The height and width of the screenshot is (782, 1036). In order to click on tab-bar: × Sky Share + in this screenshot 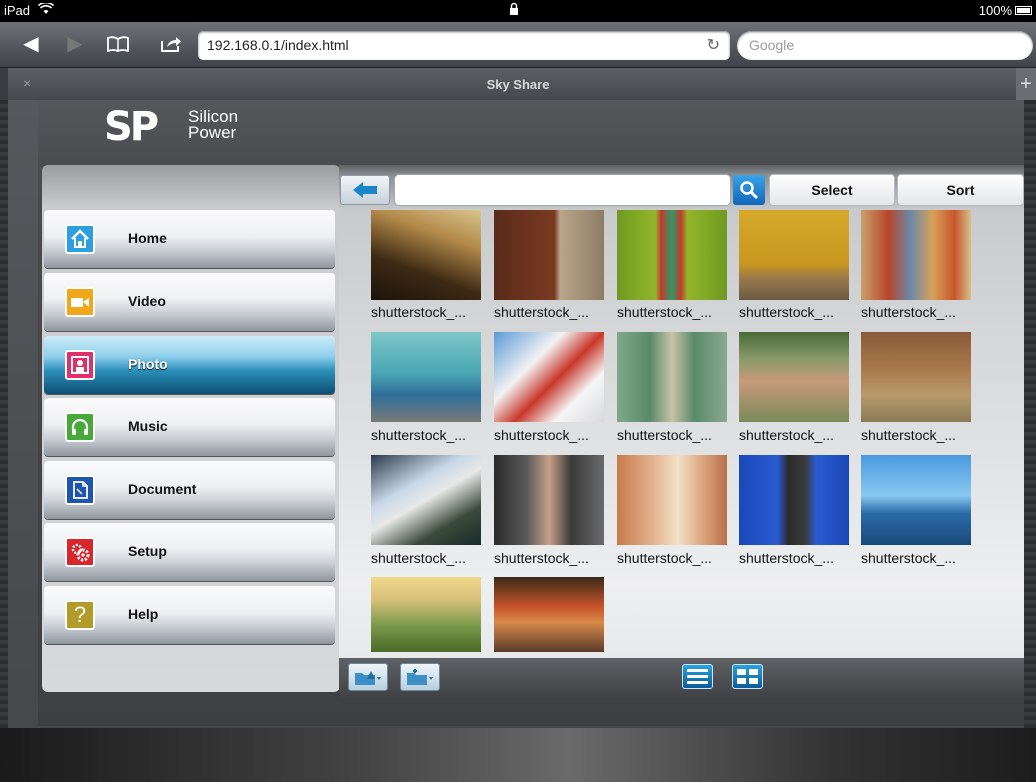, I will do `click(518, 84)`.